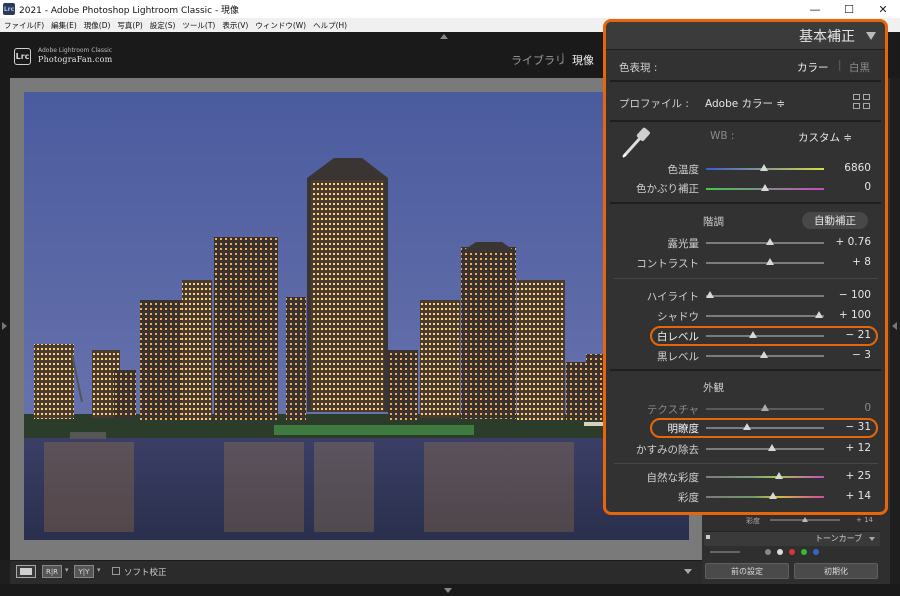 The width and height of the screenshot is (900, 596). Describe the element at coordinates (99, 570) in the screenshot. I see `before-after-dropdown-2: ▾` at that location.